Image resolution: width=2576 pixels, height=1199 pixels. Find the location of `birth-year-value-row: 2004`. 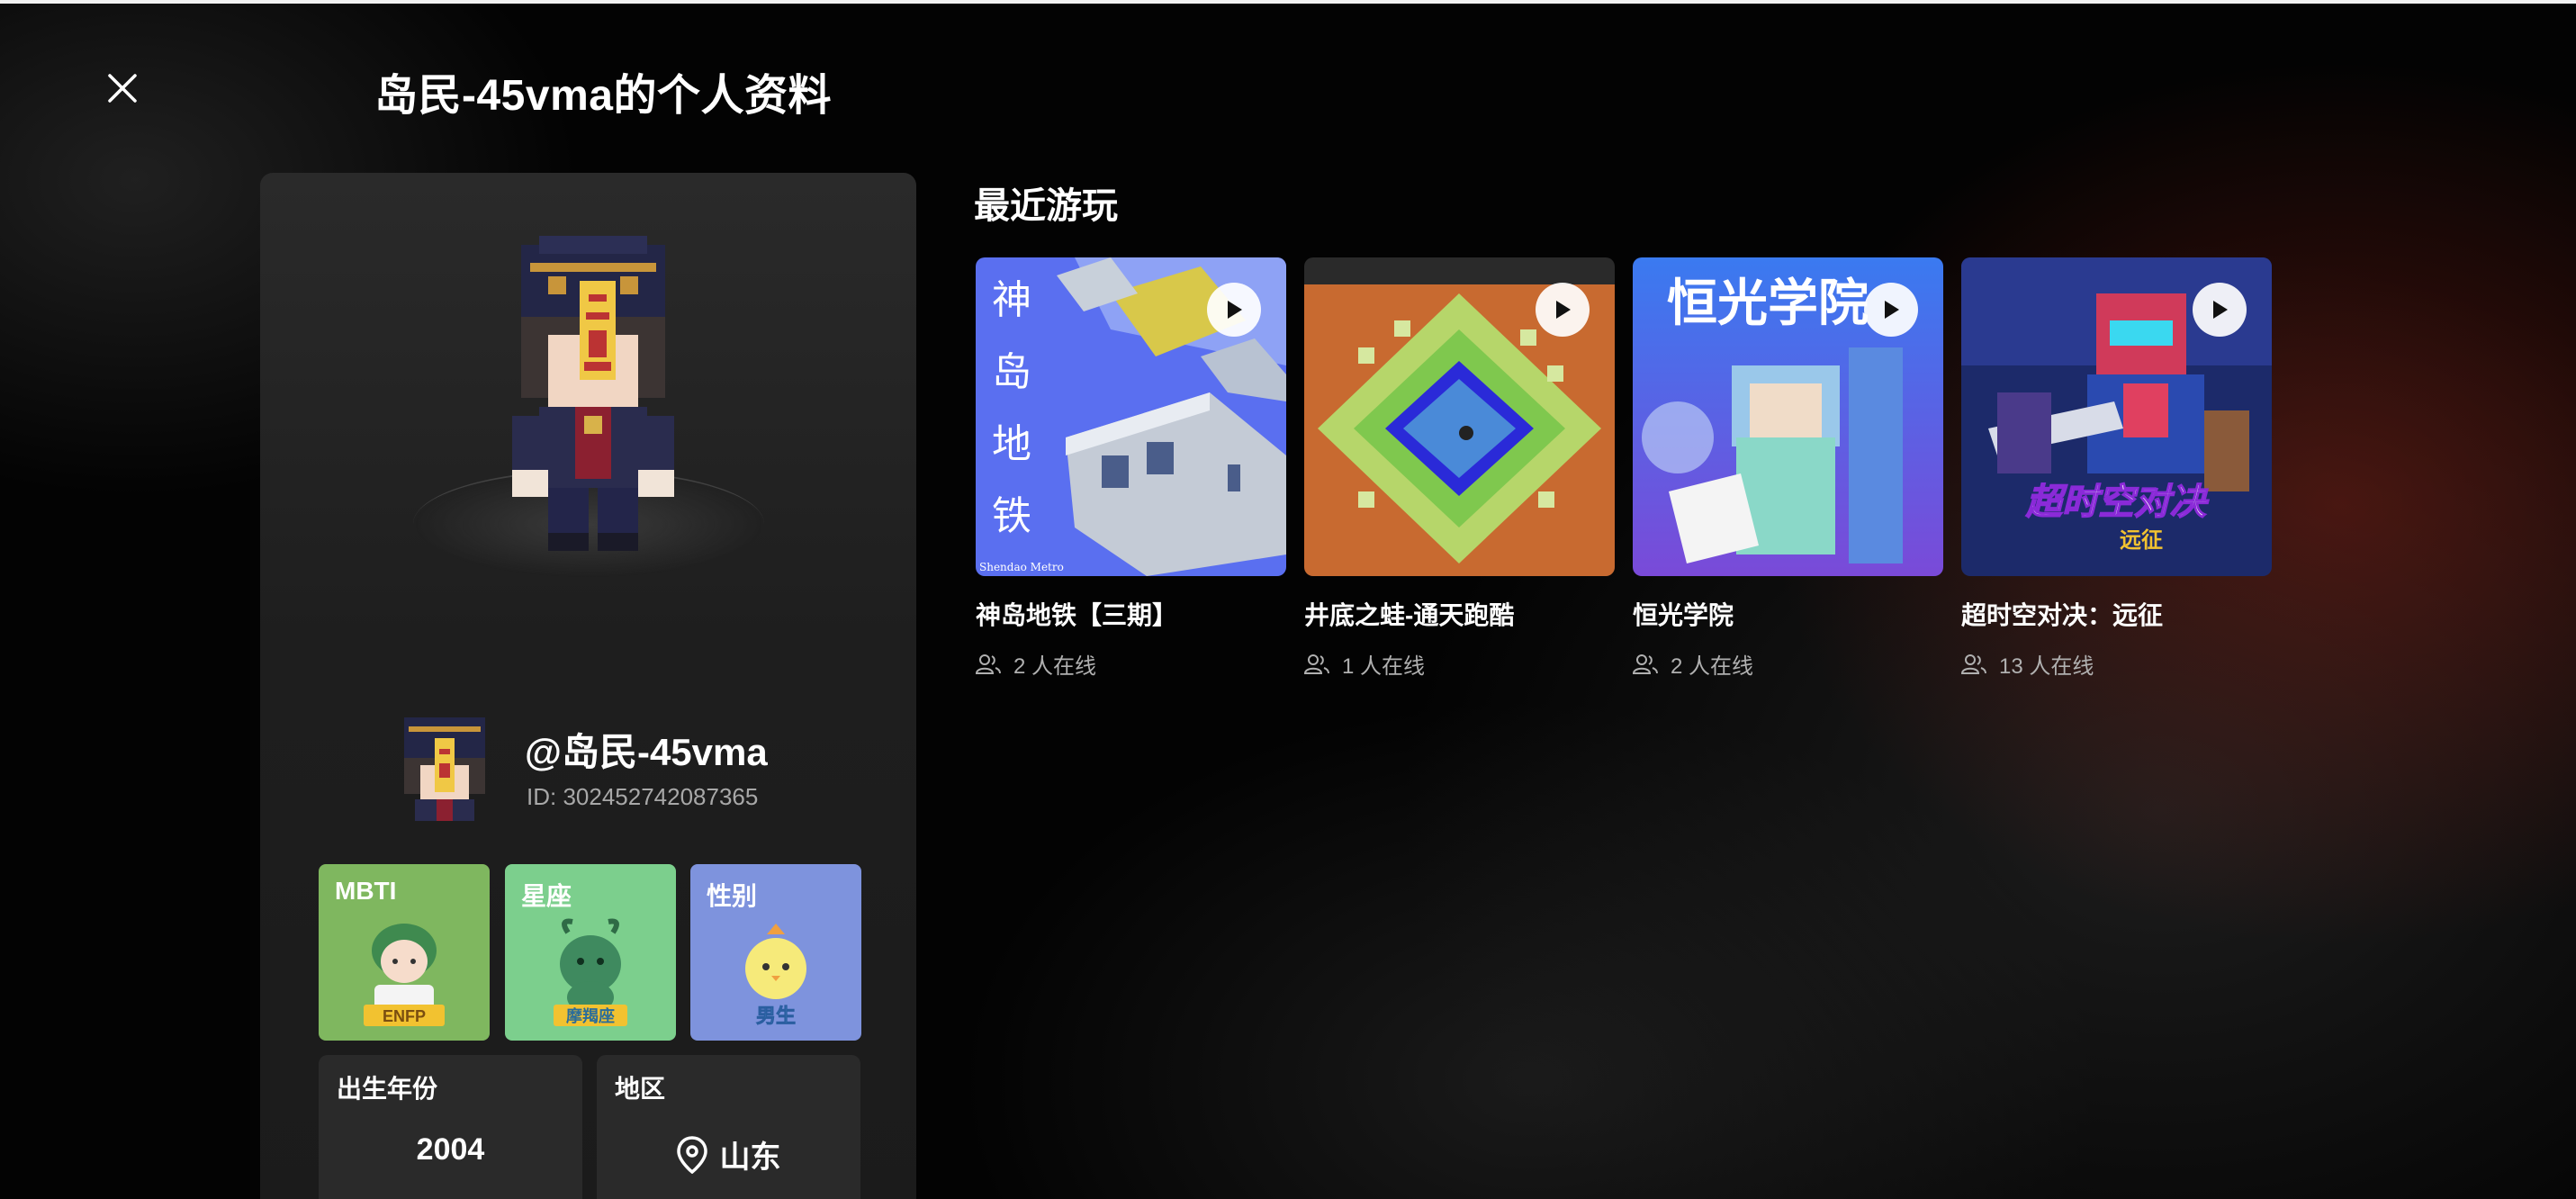

birth-year-value-row: 2004 is located at coordinates (450, 1149).